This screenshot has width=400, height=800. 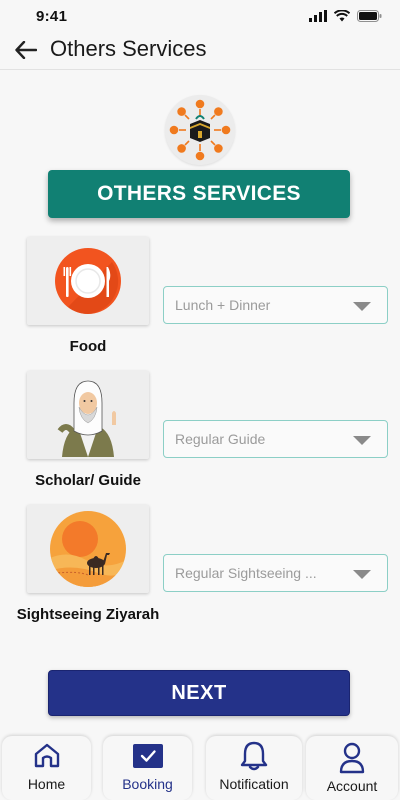 I want to click on sightseeing-tile, so click(x=88, y=549).